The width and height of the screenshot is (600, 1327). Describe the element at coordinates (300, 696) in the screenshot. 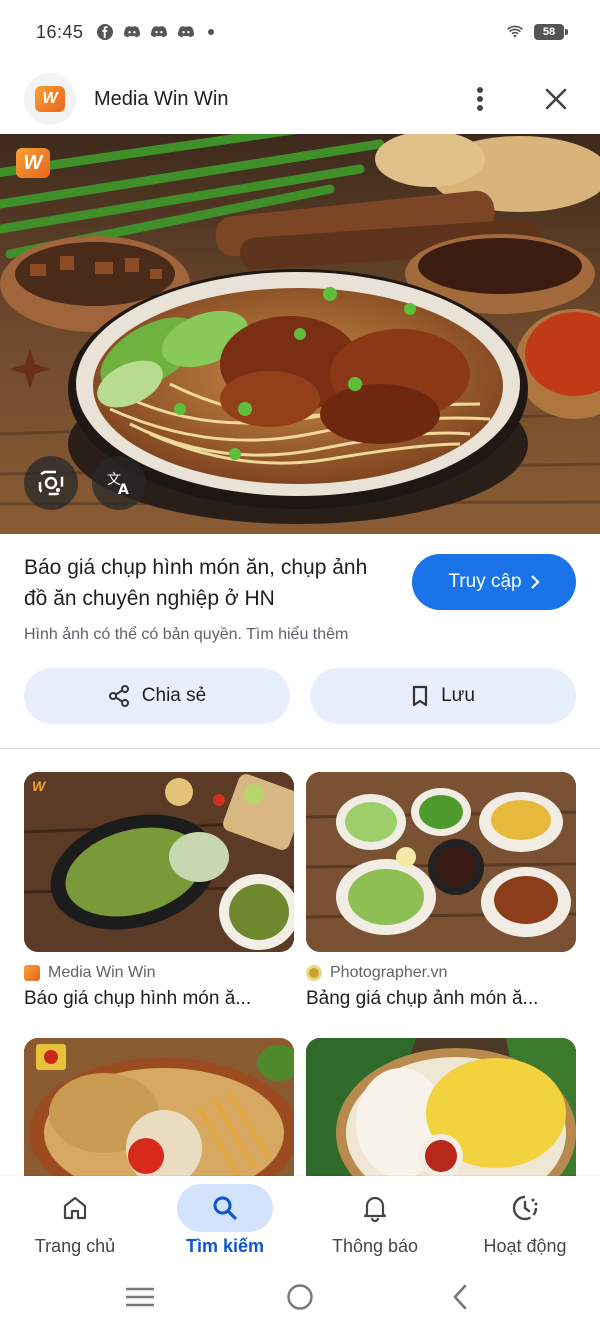

I see `action-buttons: Chia sẻ Lưu` at that location.